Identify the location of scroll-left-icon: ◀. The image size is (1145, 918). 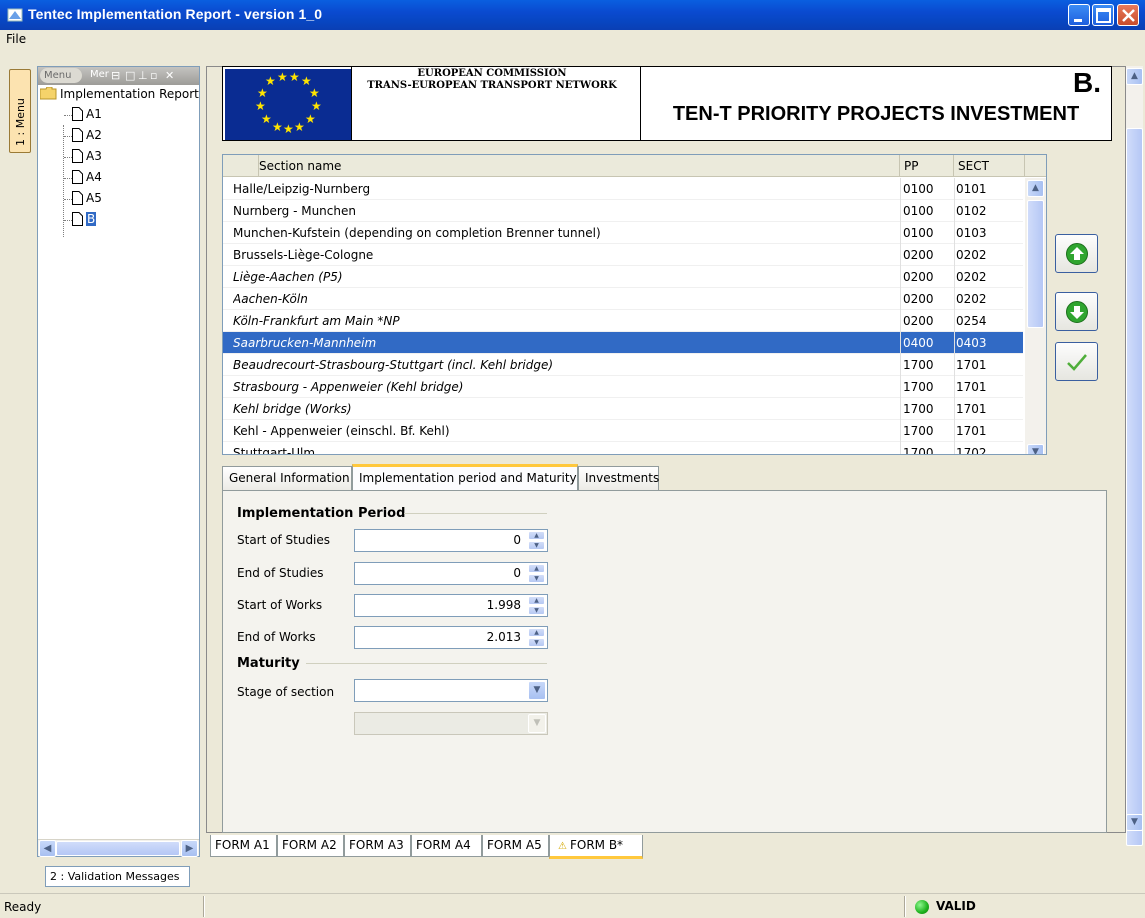
(47, 848).